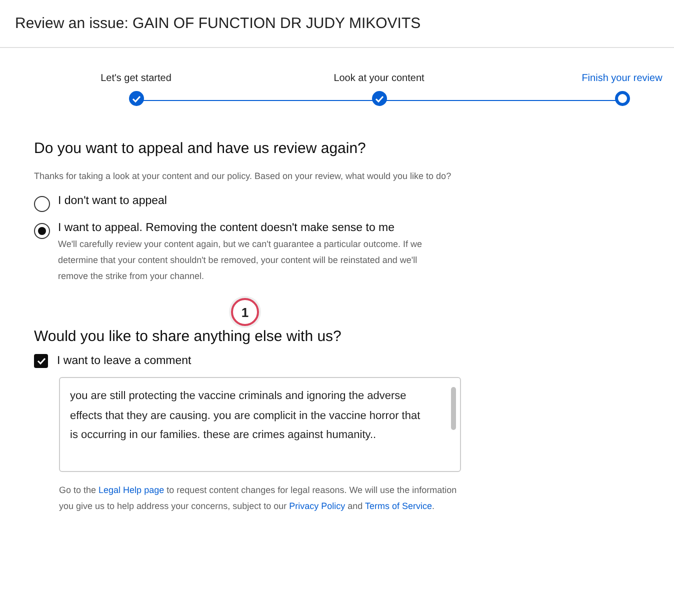  Describe the element at coordinates (136, 78) in the screenshot. I see `step-label: Let's get started` at that location.